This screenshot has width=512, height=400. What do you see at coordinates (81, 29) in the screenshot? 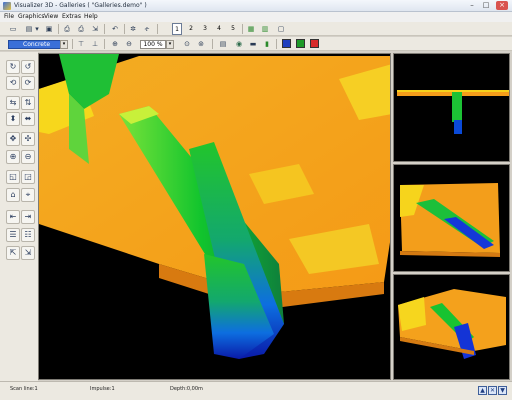
I see `print-icon: ⎙` at bounding box center [81, 29].